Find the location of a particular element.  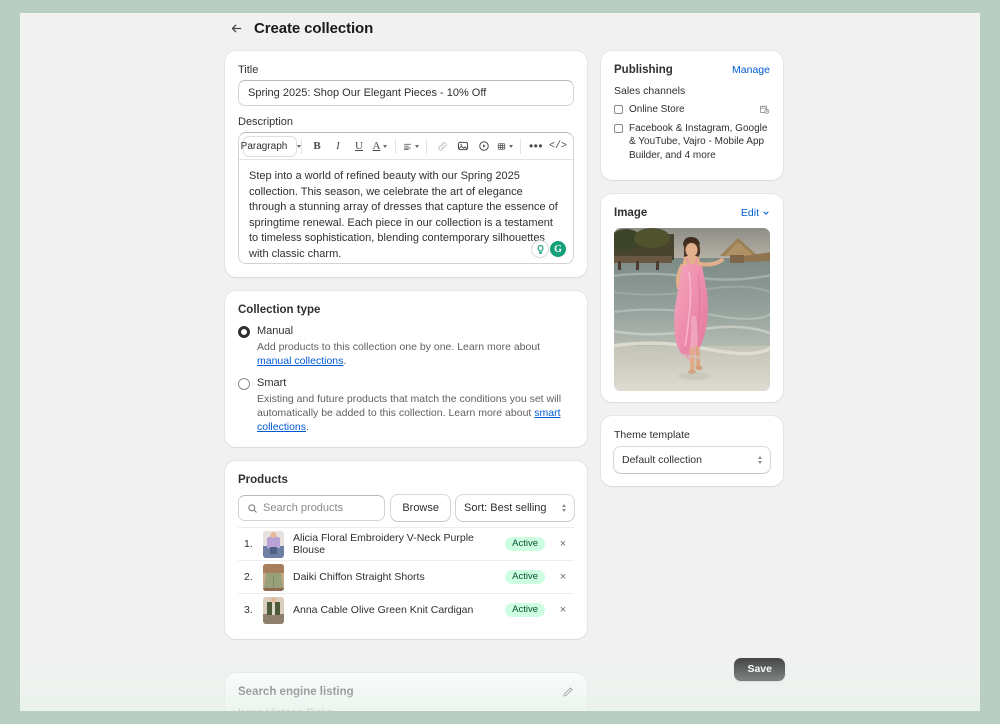

bold-button: B is located at coordinates (317, 146).